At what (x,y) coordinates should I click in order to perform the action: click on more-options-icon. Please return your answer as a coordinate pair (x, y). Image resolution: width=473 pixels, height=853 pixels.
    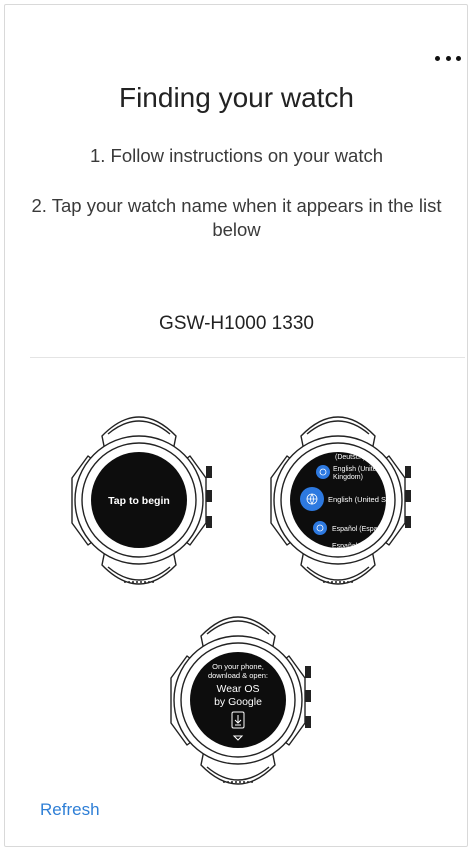
    Looking at the image, I should click on (448, 58).